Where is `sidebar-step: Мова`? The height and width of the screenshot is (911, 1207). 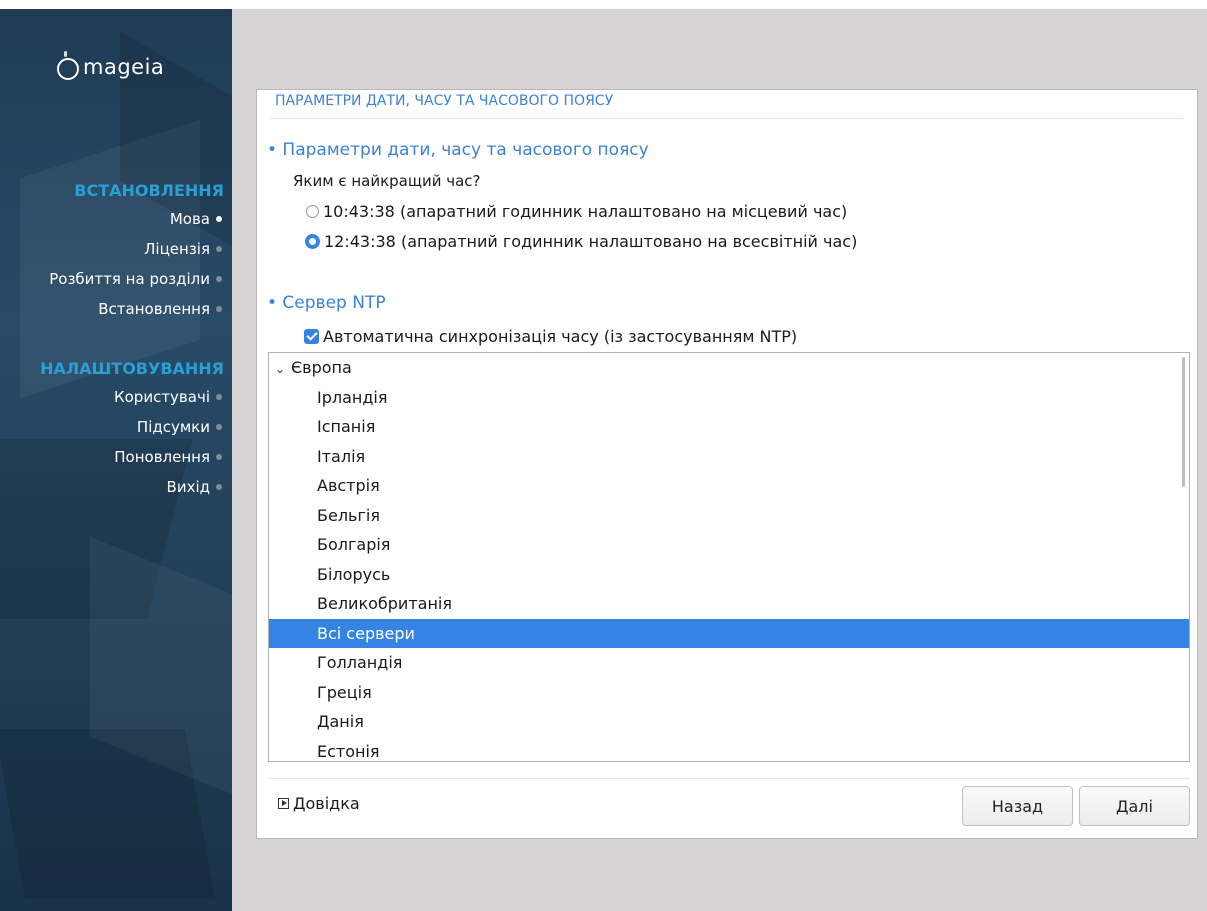 sidebar-step: Мова is located at coordinates (196, 219).